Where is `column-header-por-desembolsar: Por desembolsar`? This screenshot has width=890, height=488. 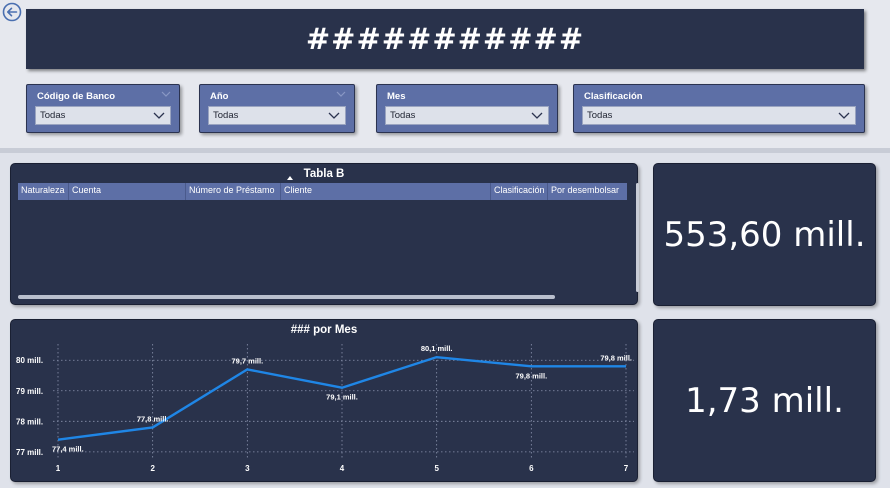 column-header-por-desembolsar: Por desembolsar is located at coordinates (587, 191).